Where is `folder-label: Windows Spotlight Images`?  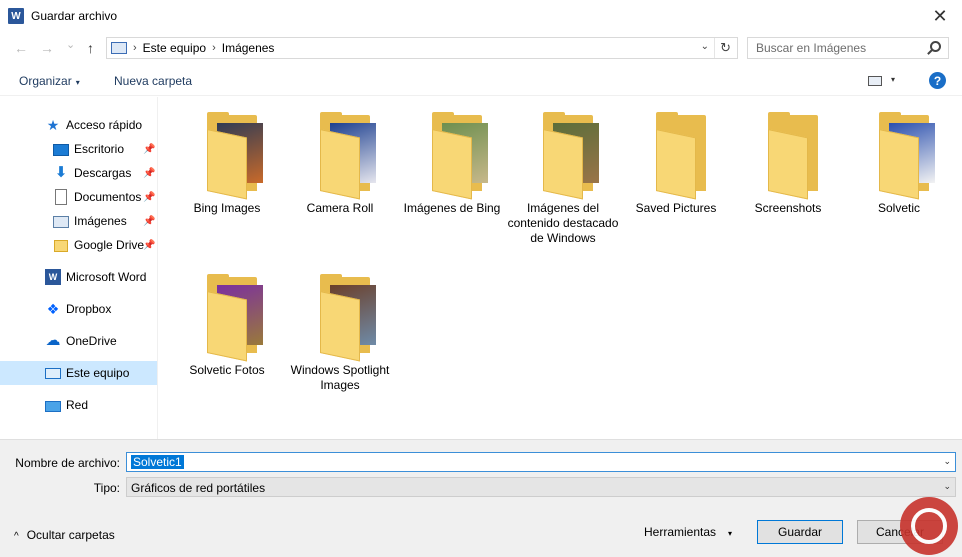 folder-label: Windows Spotlight Images is located at coordinates (340, 377).